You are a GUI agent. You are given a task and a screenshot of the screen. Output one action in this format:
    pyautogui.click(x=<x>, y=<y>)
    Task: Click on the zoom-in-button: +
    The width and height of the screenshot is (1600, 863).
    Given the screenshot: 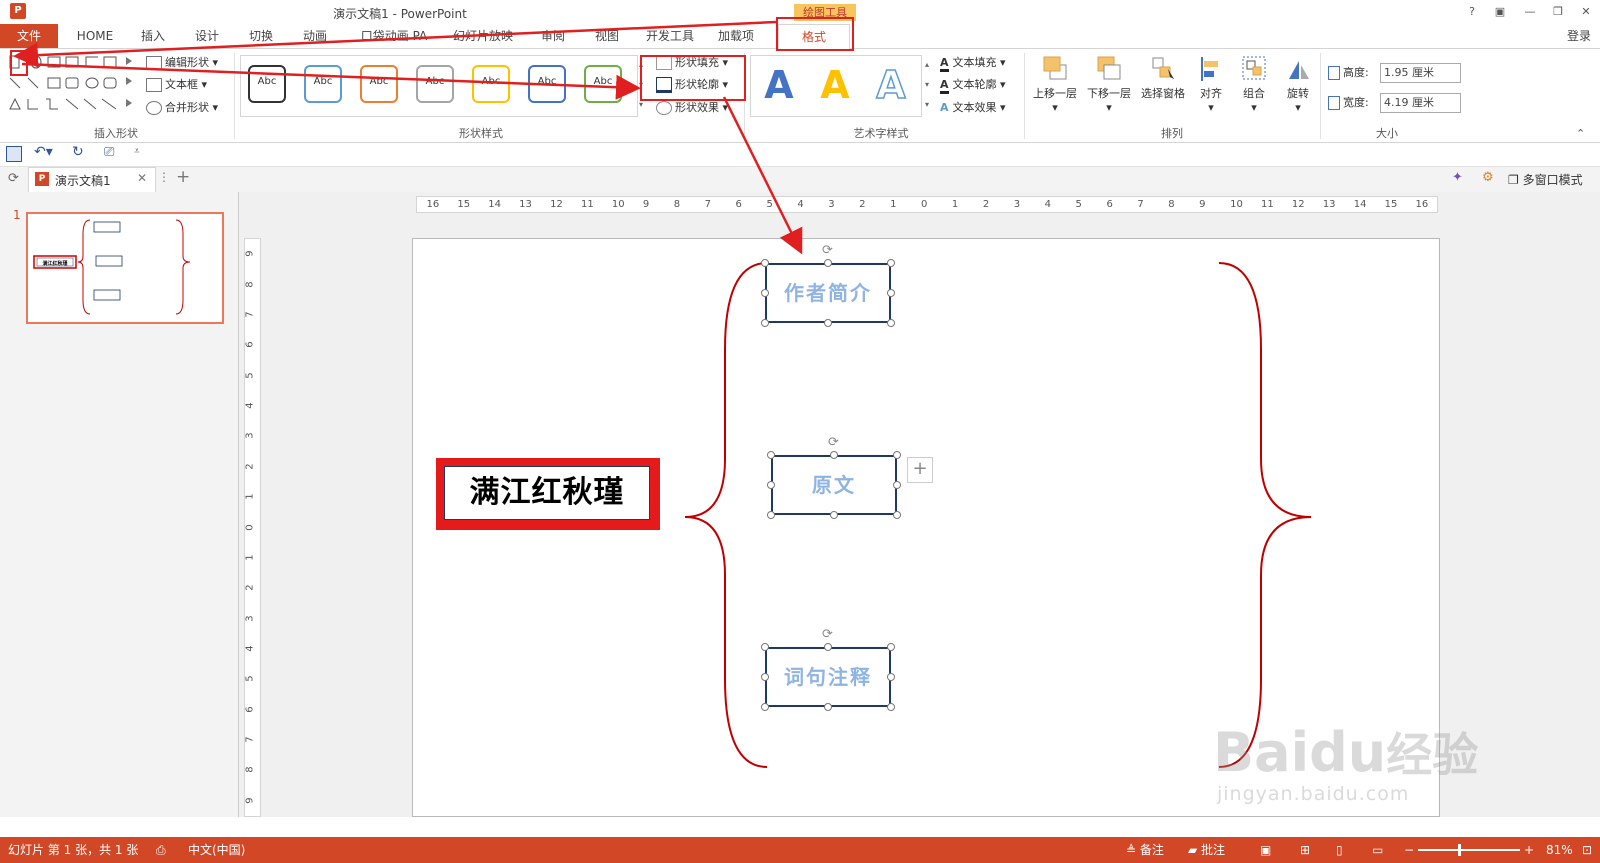 What is the action you would take?
    pyautogui.click(x=1529, y=850)
    